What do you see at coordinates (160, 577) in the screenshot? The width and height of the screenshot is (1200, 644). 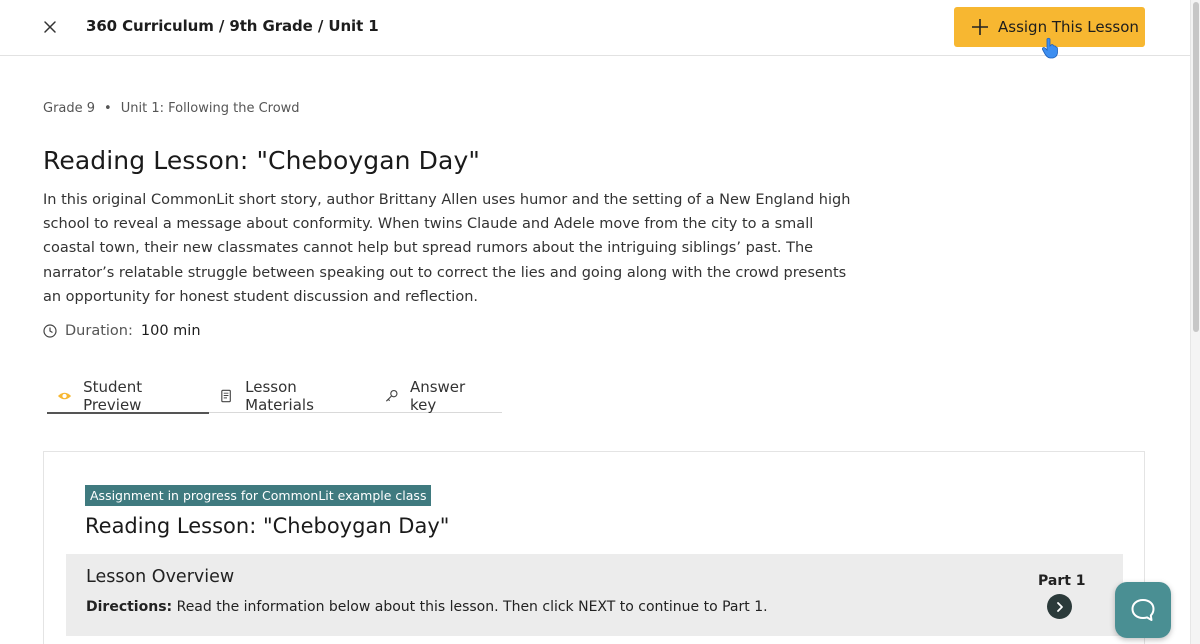 I see `overview-title: Lesson Overview` at bounding box center [160, 577].